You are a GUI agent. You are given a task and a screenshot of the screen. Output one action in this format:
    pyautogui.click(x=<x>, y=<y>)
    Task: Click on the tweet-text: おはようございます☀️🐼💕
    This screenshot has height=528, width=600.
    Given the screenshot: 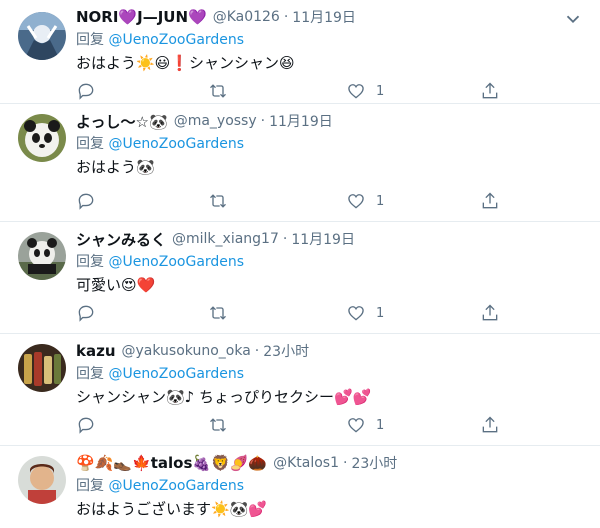 What is the action you would take?
    pyautogui.click(x=172, y=509)
    